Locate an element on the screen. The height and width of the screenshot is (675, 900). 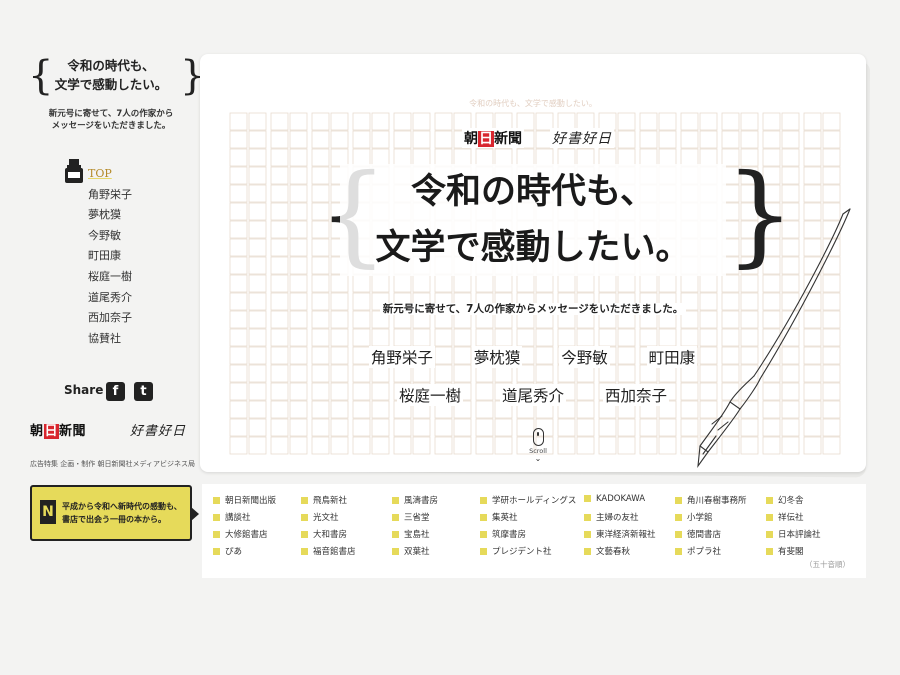
twitter-icon: t is located at coordinates (143, 391).